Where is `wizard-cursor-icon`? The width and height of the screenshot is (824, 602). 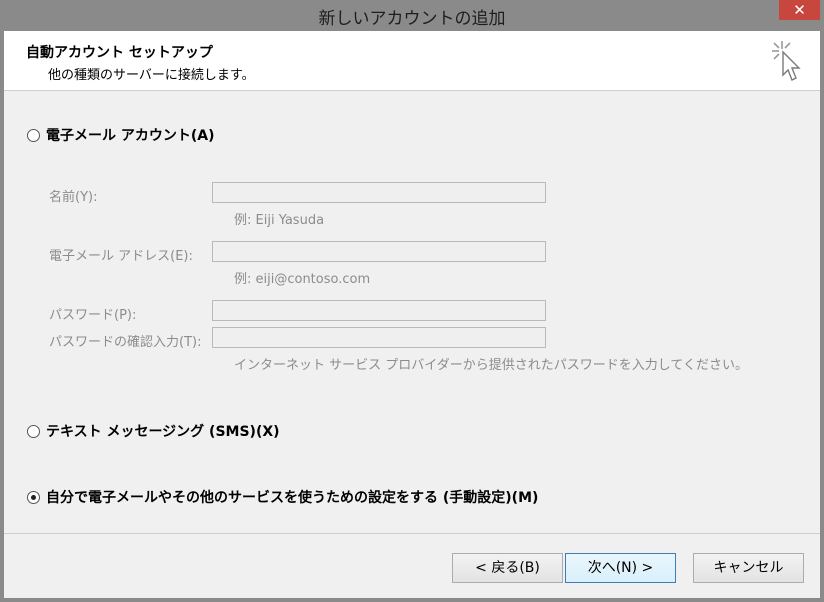
wizard-cursor-icon is located at coordinates (786, 61).